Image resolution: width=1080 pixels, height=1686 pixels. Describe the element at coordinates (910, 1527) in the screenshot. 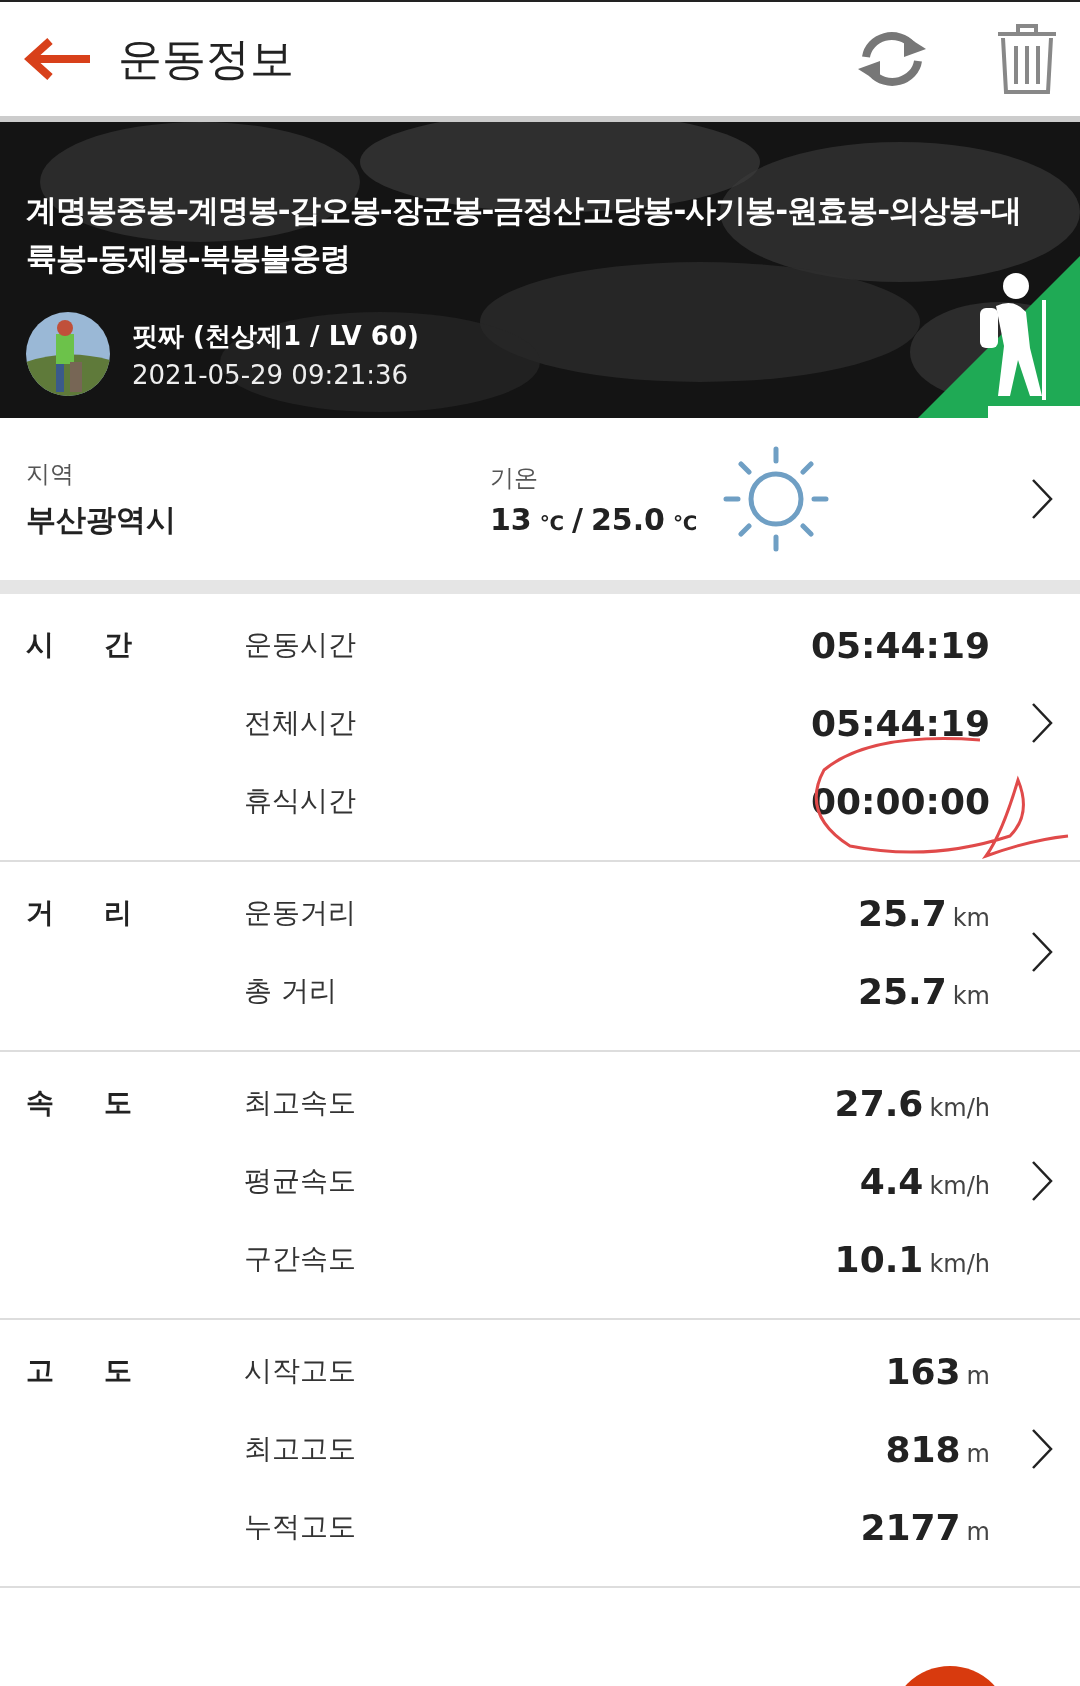

I see `stat-value: 2177` at that location.